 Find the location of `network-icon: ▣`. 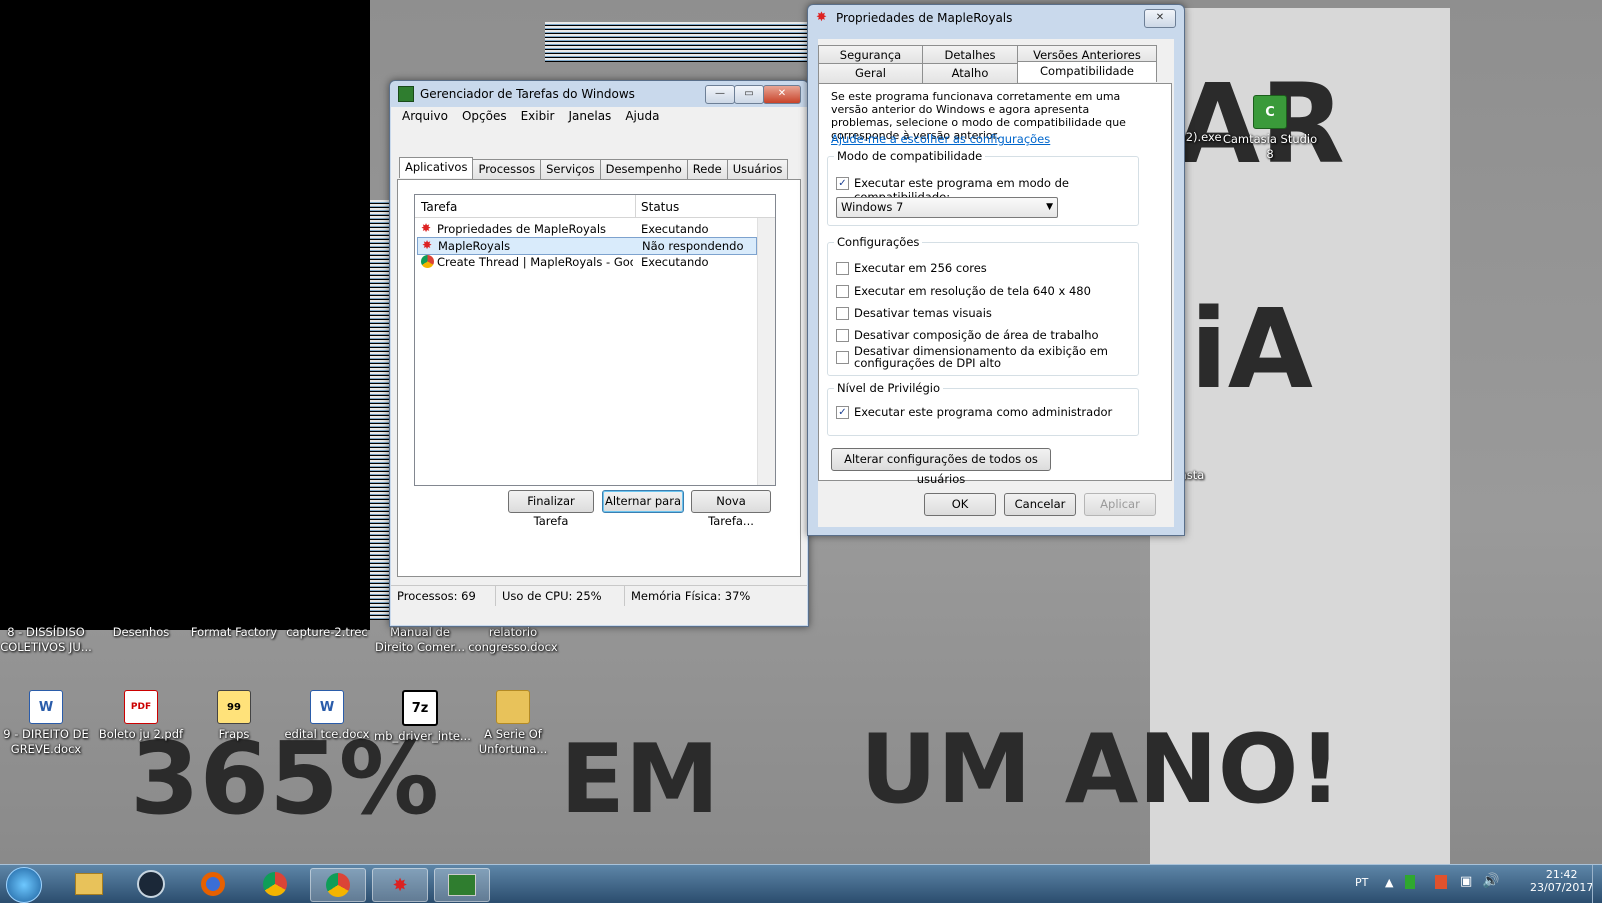

network-icon: ▣ is located at coordinates (1466, 881).